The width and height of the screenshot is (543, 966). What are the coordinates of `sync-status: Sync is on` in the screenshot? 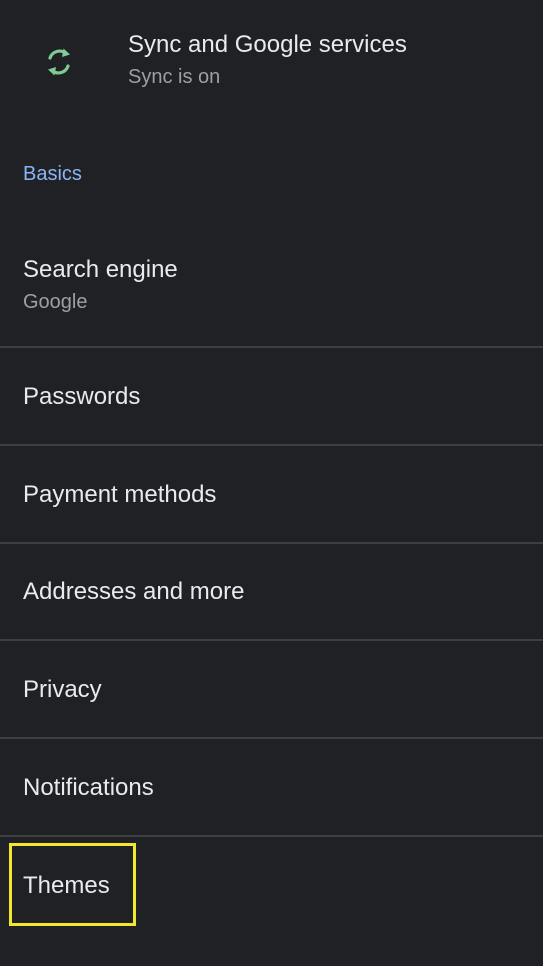 It's located at (174, 77).